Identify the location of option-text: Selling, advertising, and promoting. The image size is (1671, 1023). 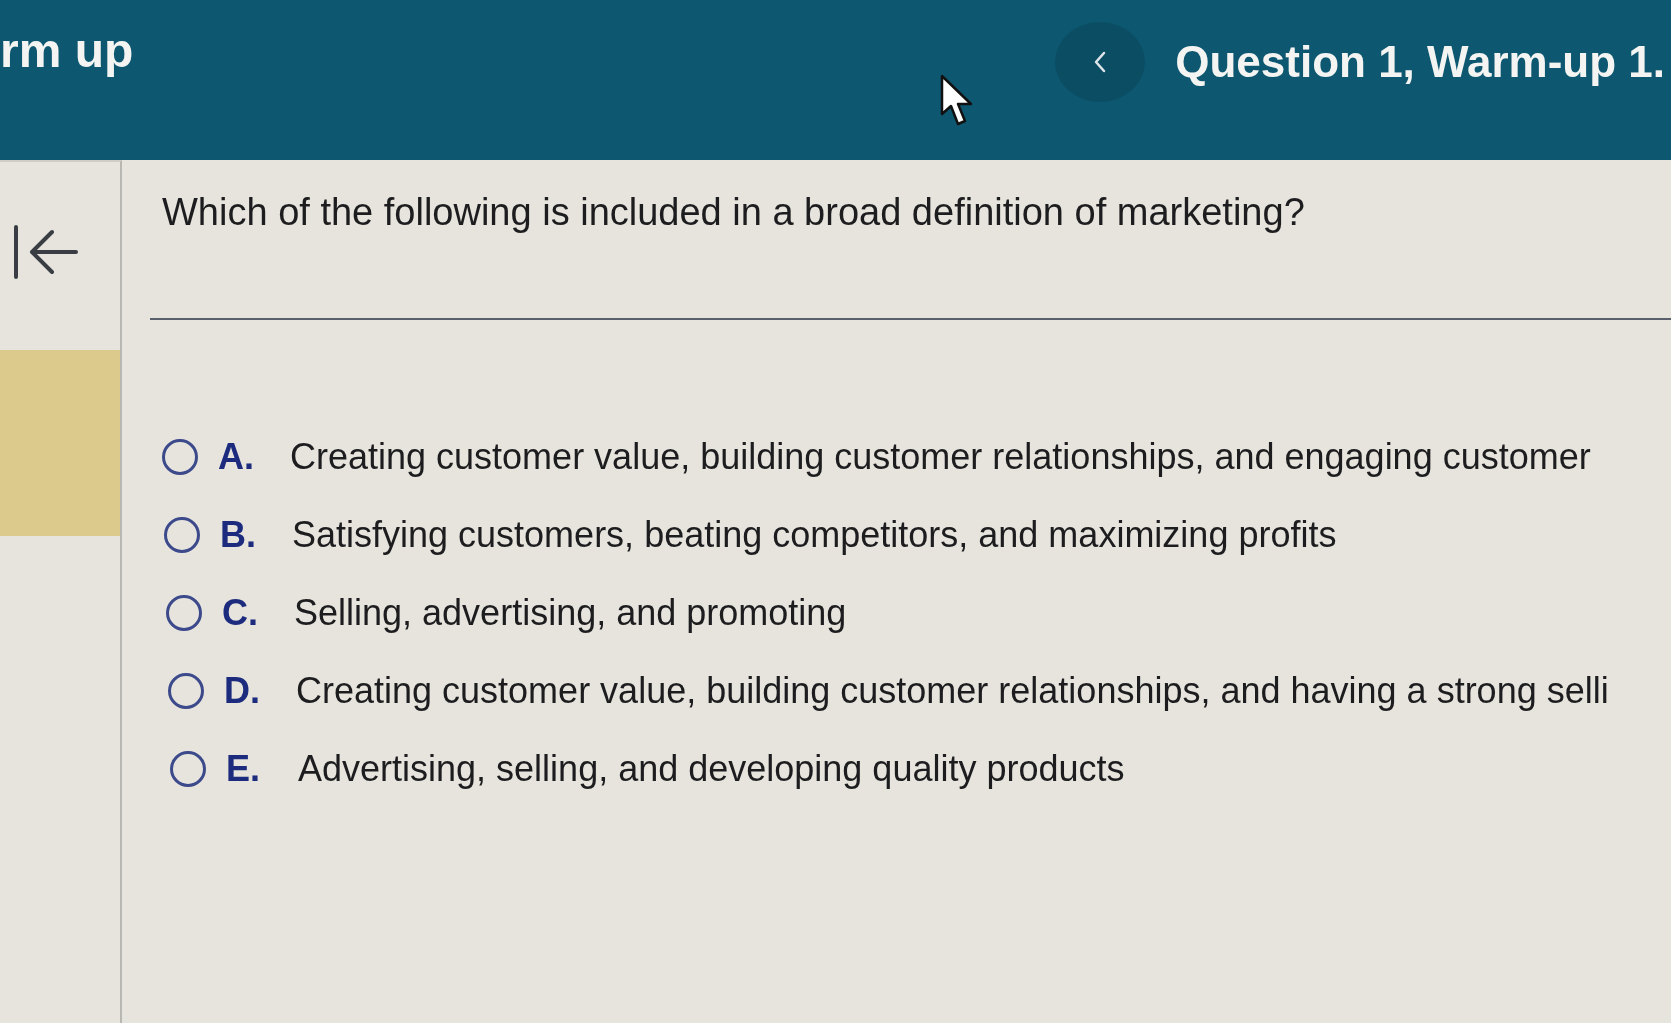
(570, 613).